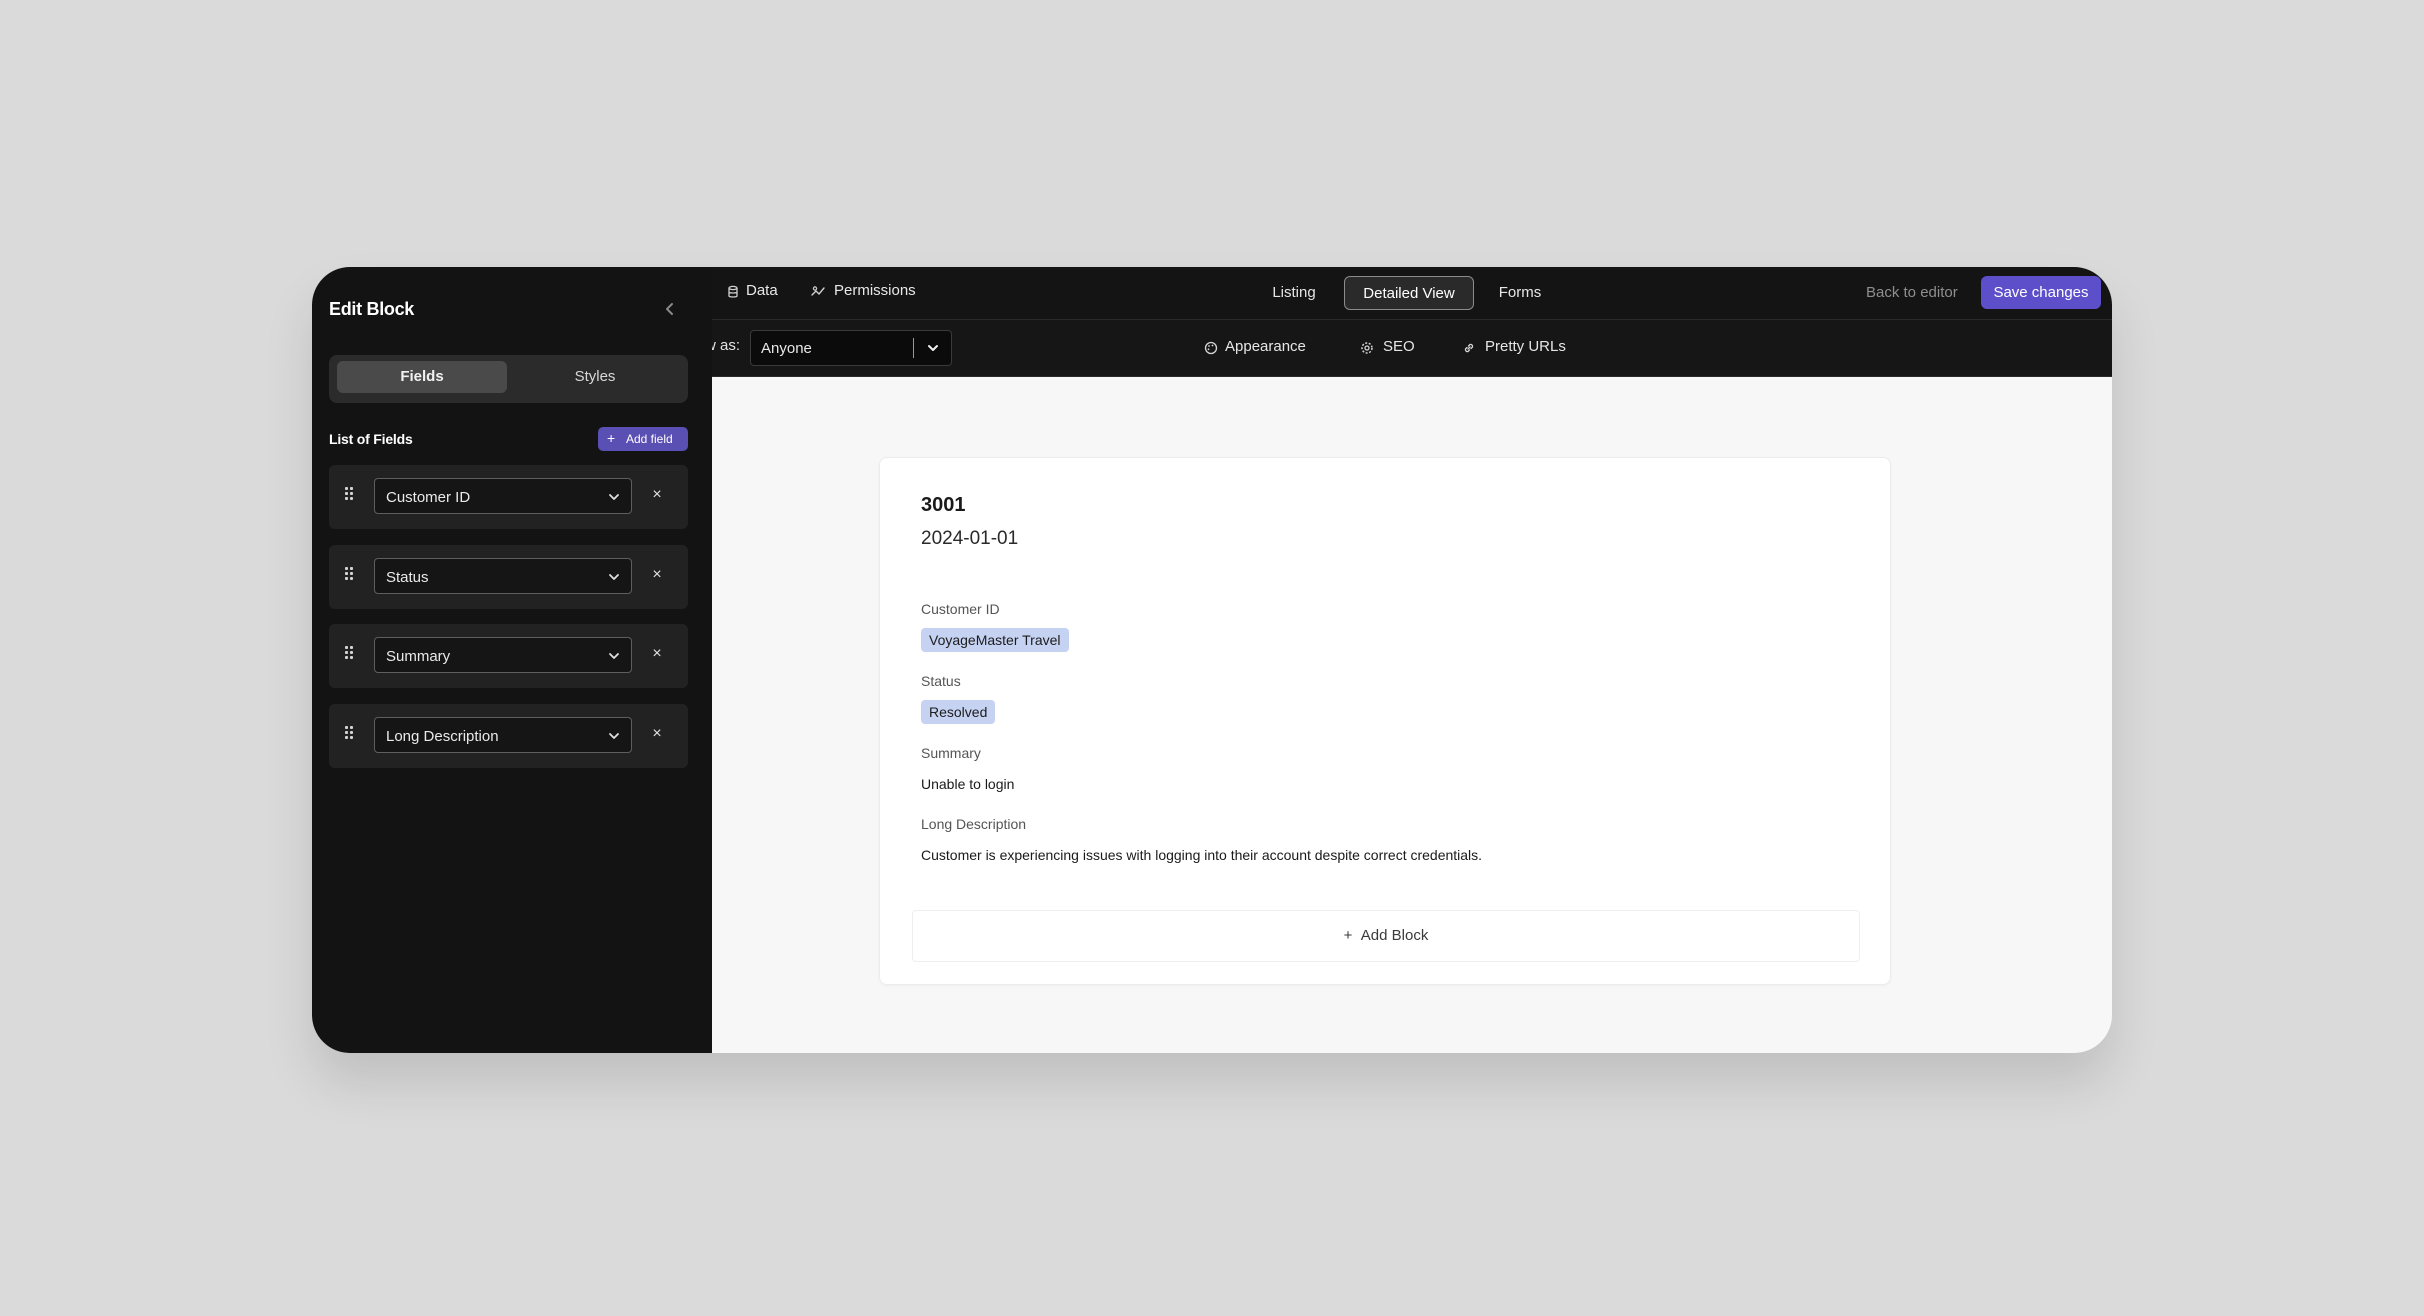 The image size is (2424, 1316). I want to click on status-badge: Resolved, so click(958, 712).